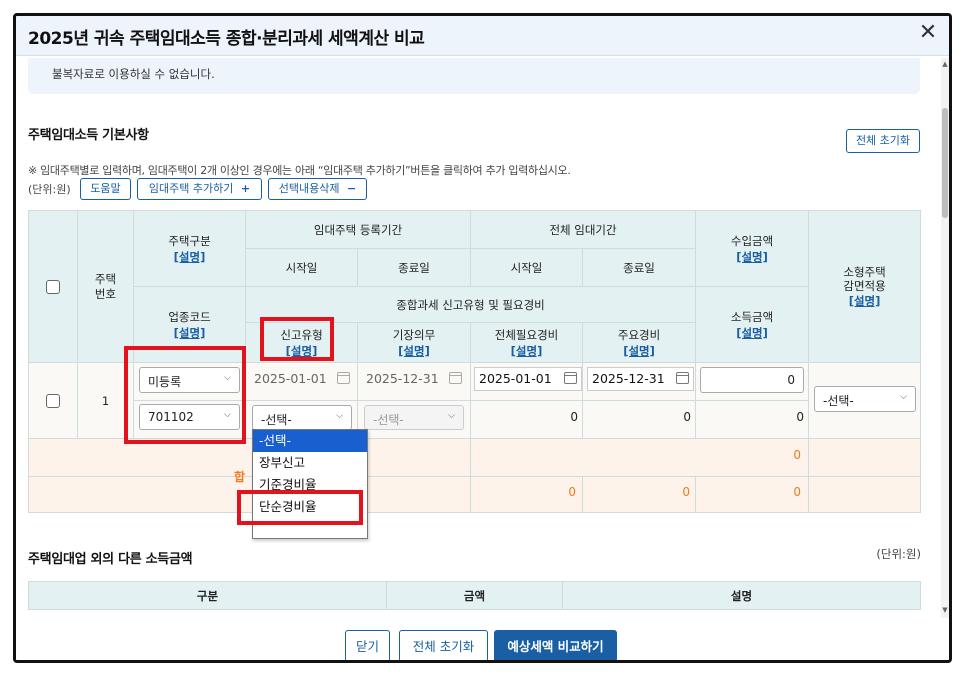 This screenshot has width=966, height=677. I want to click on other-col-amount: 금액, so click(474, 595).